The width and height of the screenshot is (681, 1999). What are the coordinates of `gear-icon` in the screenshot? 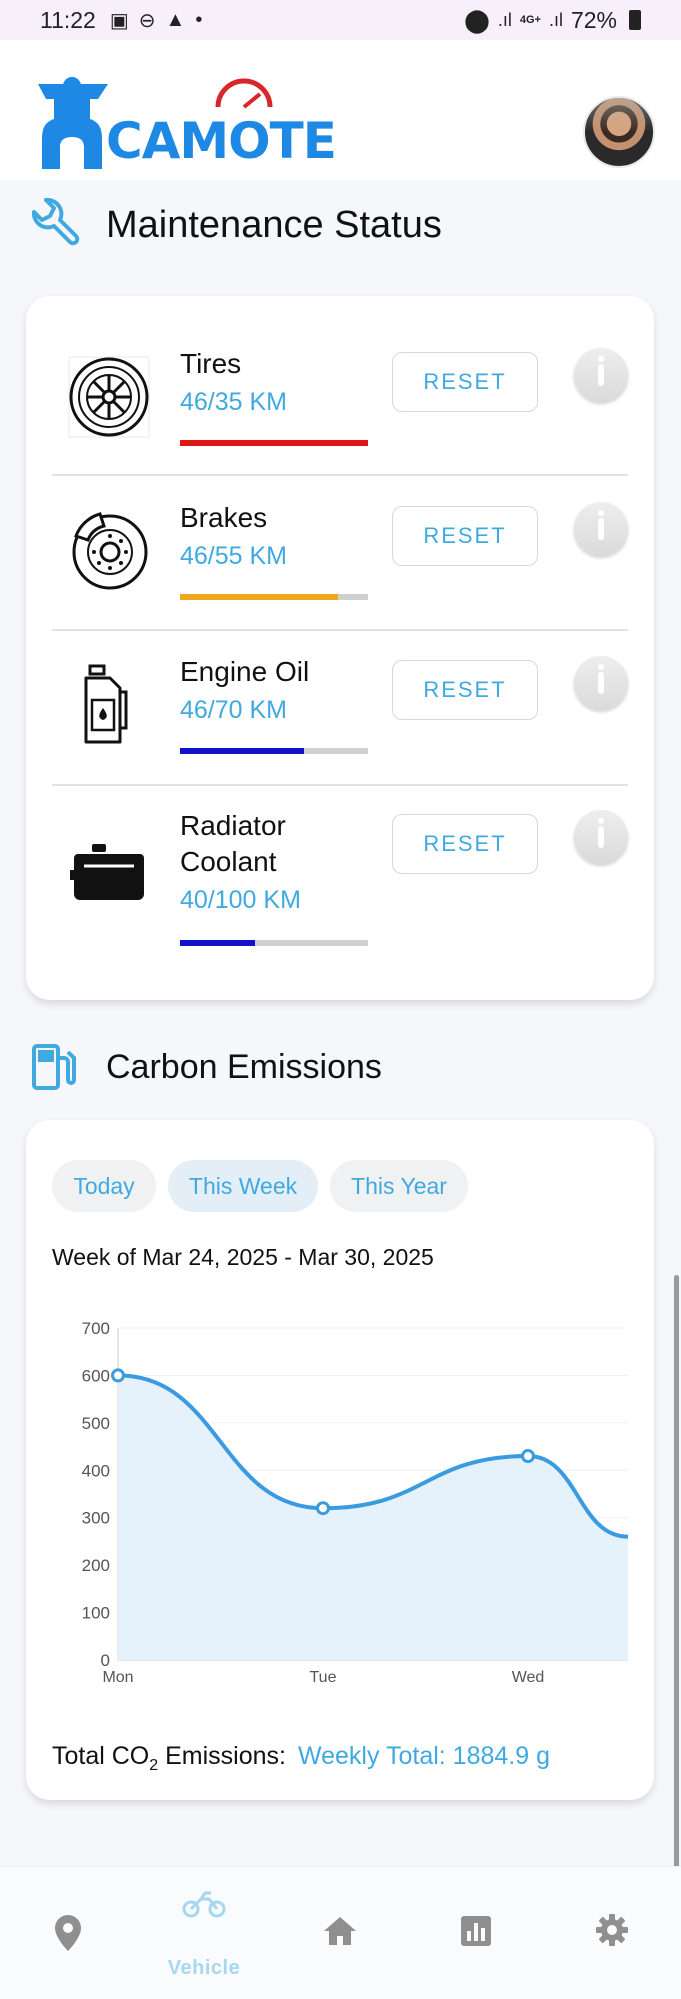 It's located at (612, 1930).